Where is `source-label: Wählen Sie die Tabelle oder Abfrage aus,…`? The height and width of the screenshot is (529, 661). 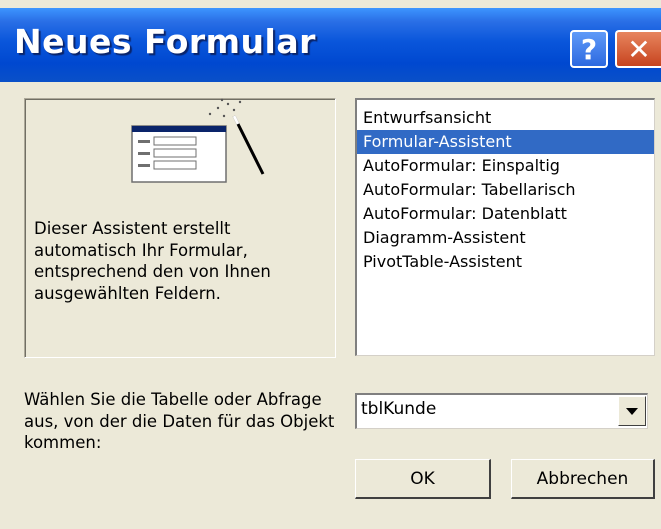
source-label: Wählen Sie die Tabelle oder Abfrage aus,… is located at coordinates (179, 421).